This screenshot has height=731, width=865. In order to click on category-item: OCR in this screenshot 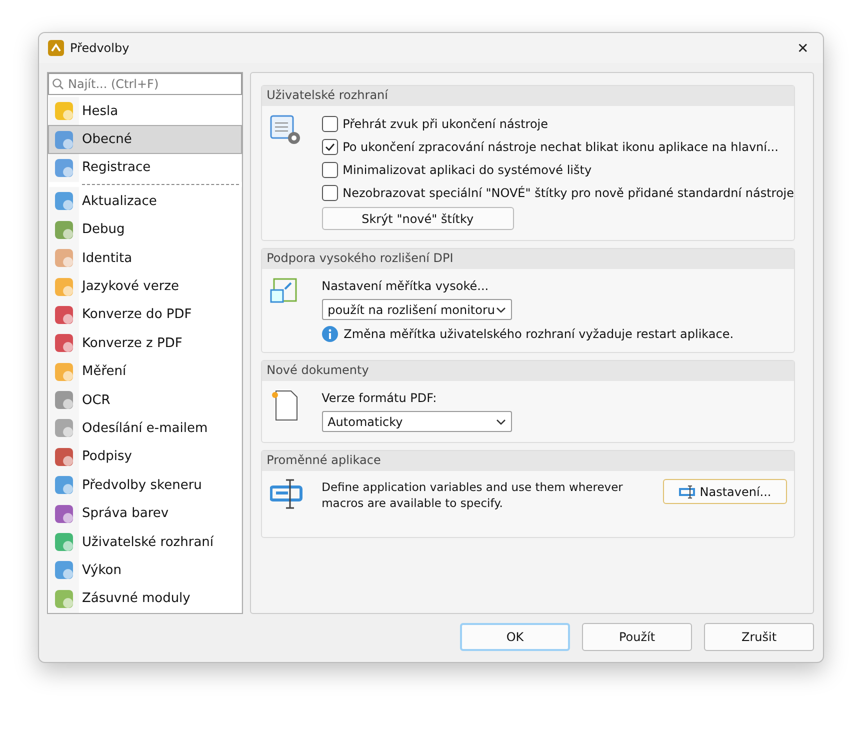, I will do `click(145, 400)`.